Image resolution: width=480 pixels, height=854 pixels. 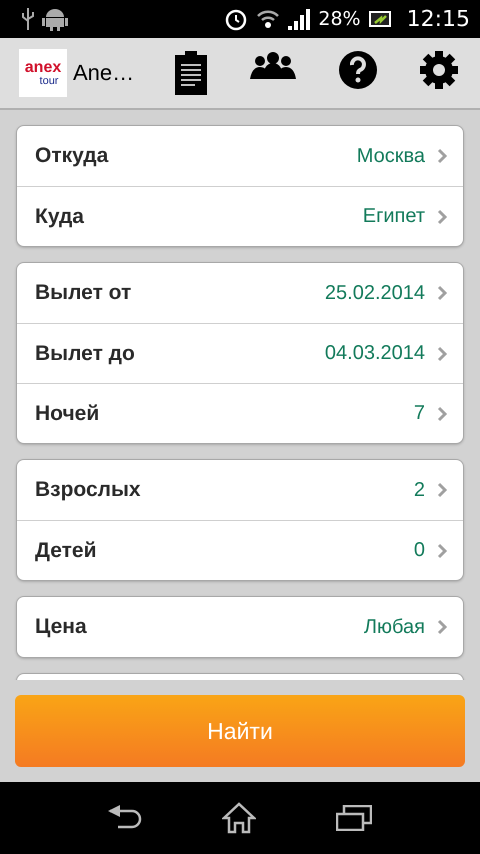 I want to click on row-label: Взрослых, so click(x=88, y=490).